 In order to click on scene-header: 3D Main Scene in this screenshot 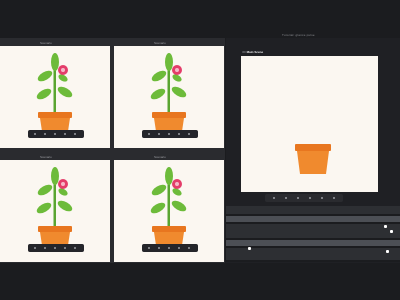, I will do `click(252, 52)`.